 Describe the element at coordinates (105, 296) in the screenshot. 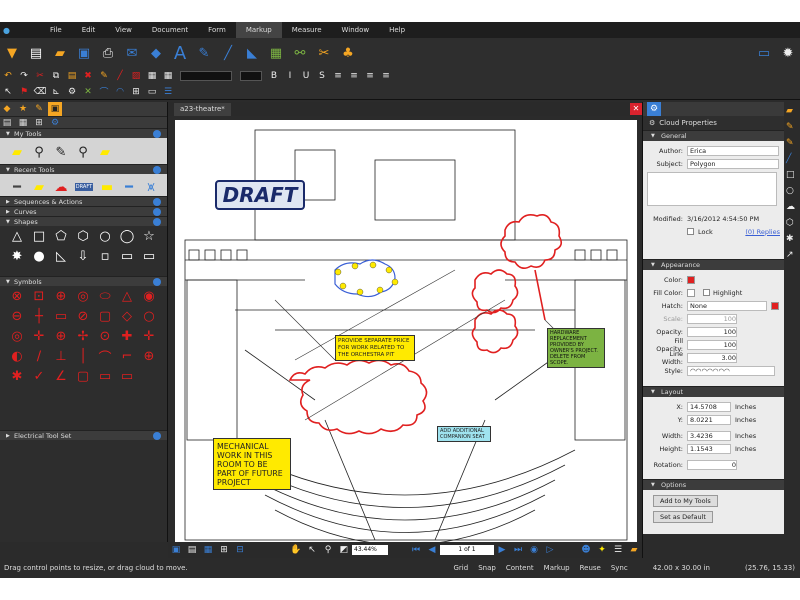

I see `window-symbol-icon: ⬭` at that location.